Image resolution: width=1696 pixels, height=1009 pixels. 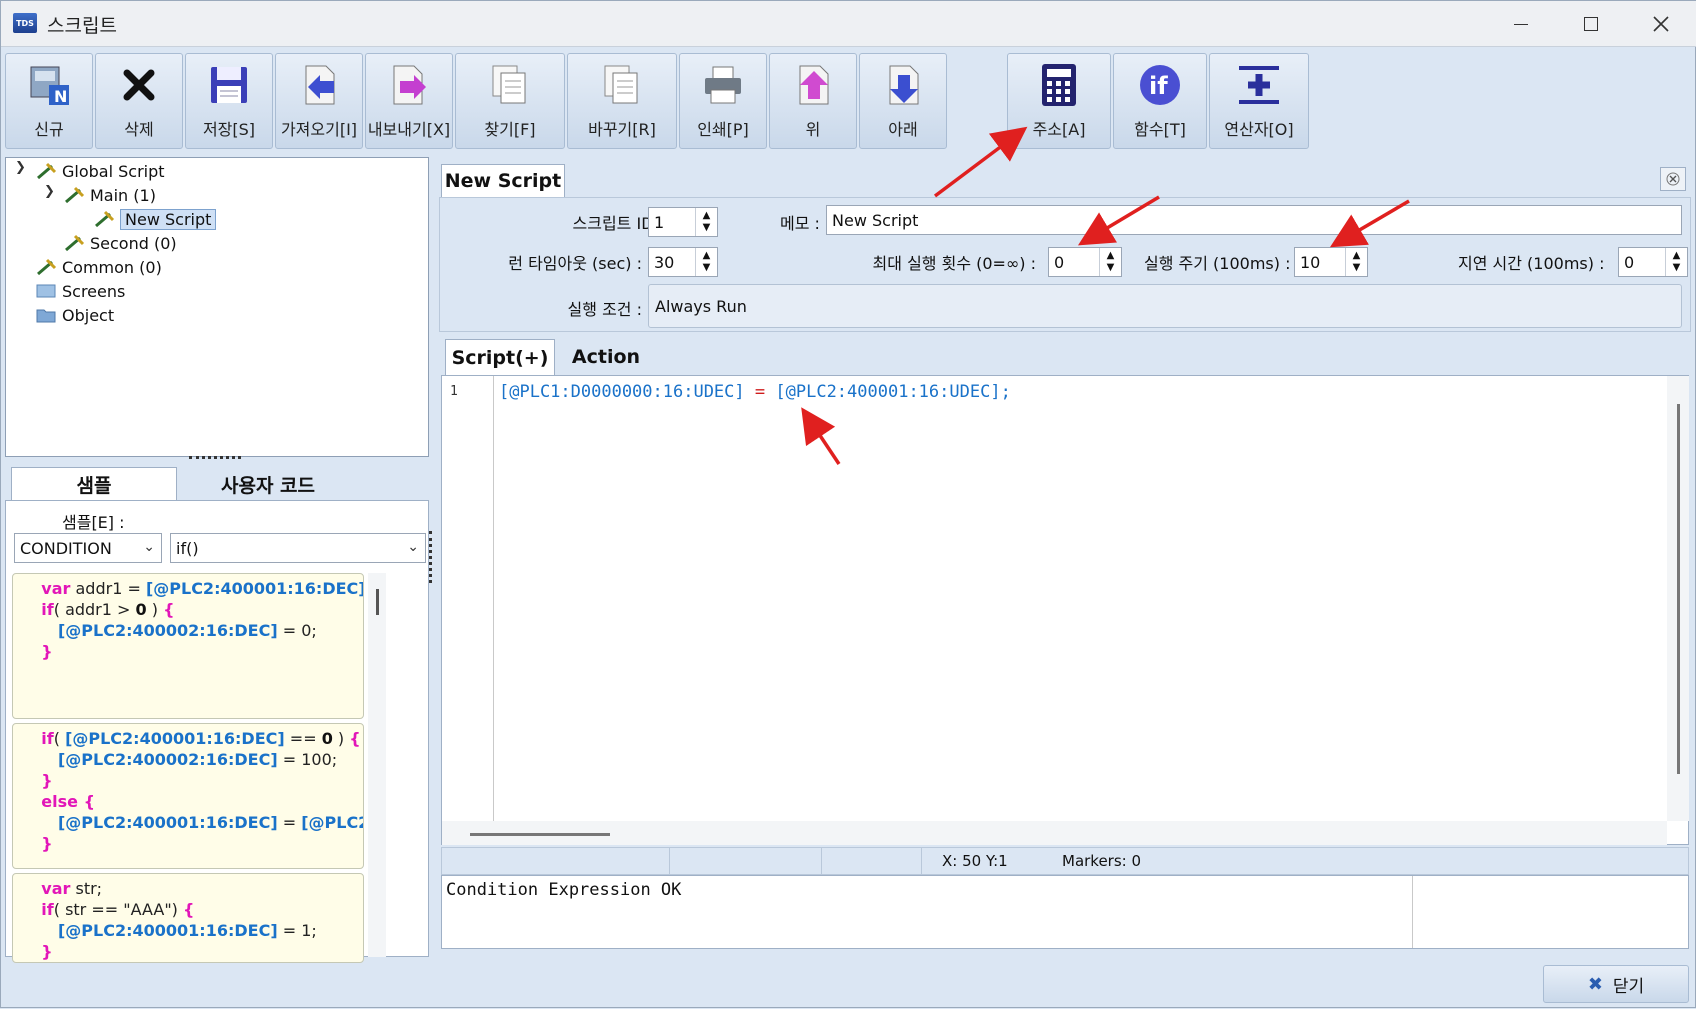 What do you see at coordinates (813, 129) in the screenshot?
I see `up-label: 위` at bounding box center [813, 129].